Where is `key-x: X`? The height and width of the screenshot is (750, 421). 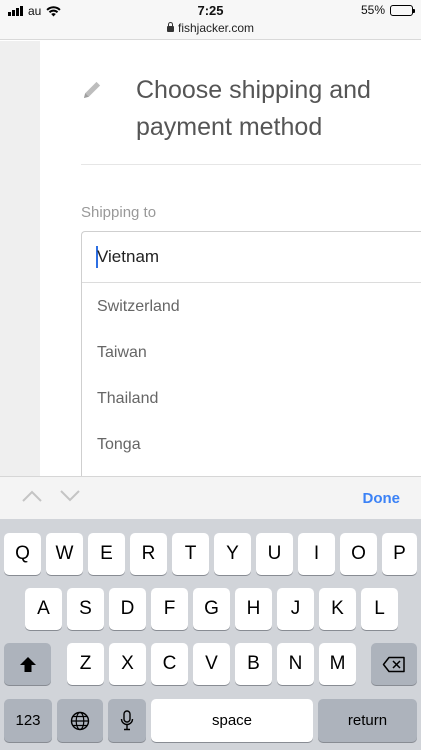
key-x: X is located at coordinates (127, 664).